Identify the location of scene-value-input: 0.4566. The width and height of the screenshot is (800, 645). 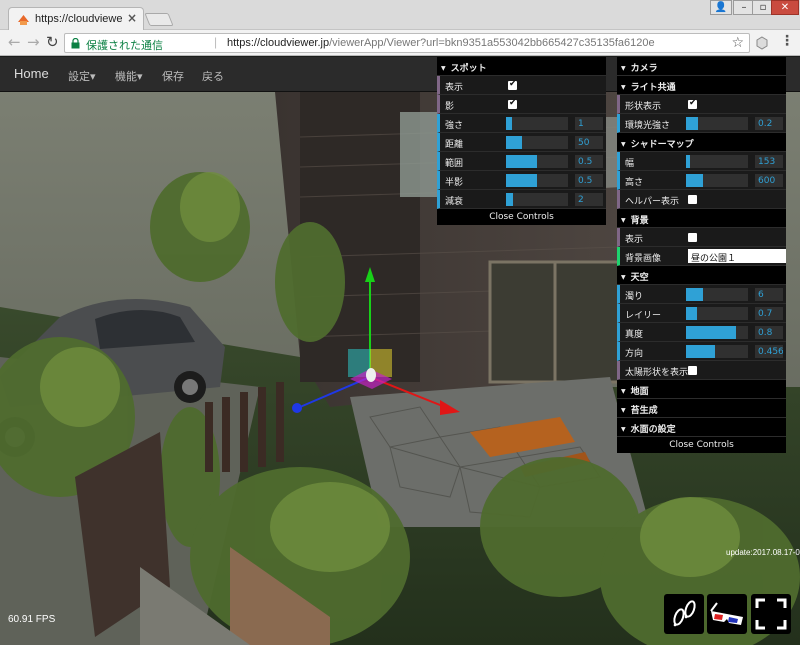
(769, 351).